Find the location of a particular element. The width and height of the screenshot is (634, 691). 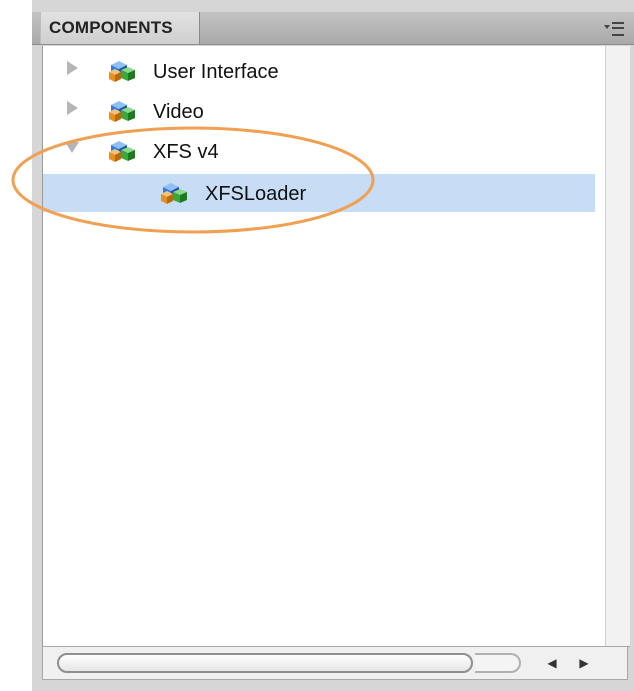

collapse-arrow-icon is located at coordinates (72, 147).